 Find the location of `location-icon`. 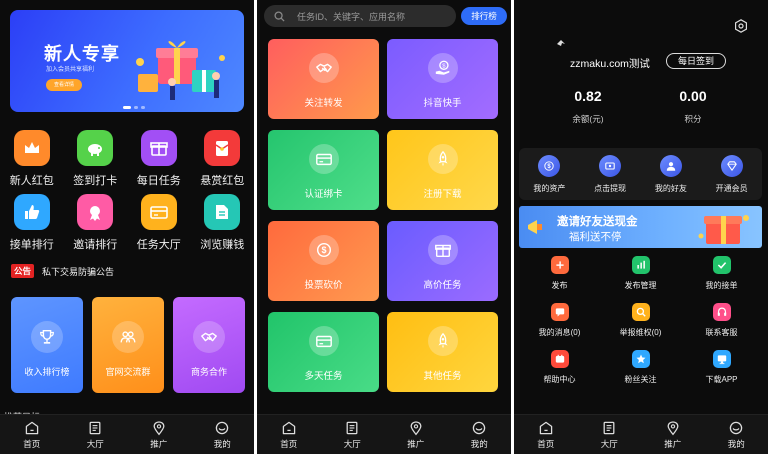

location-icon is located at coordinates (159, 427).